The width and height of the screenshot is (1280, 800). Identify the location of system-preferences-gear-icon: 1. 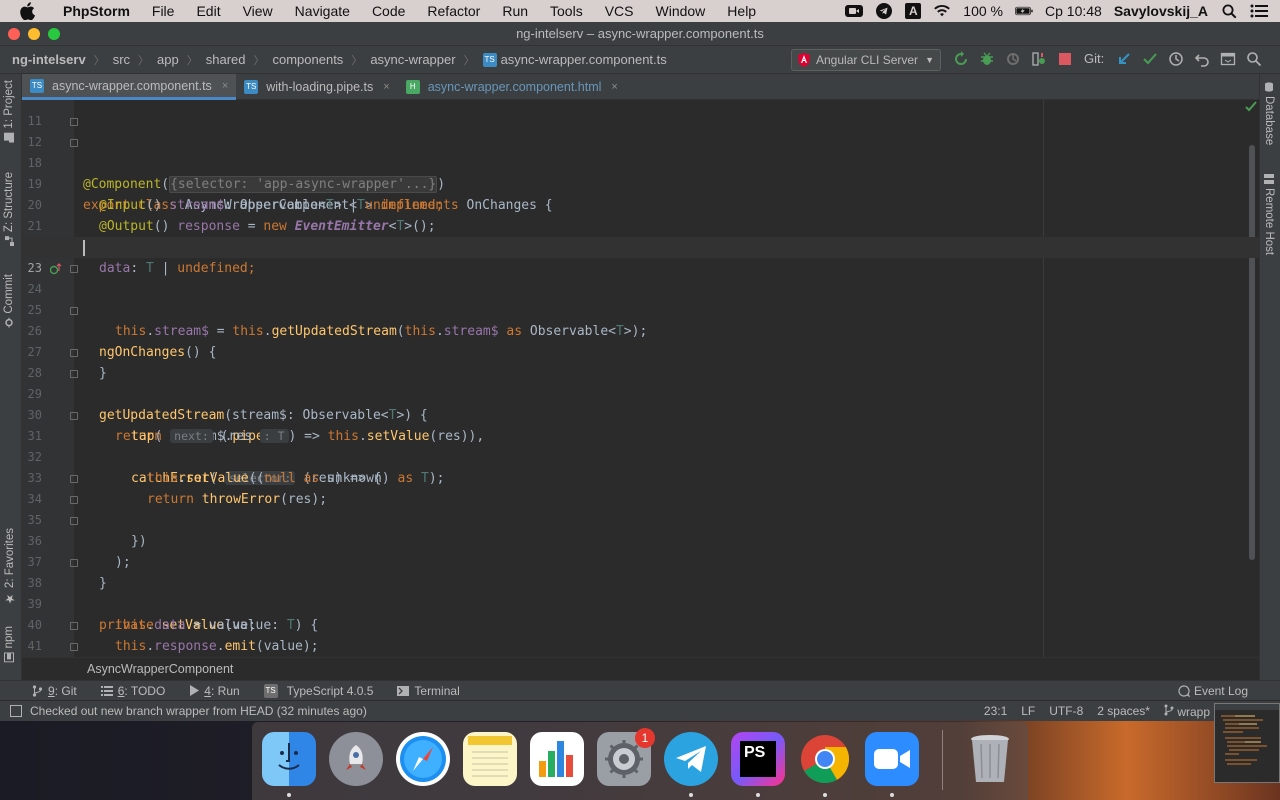
(626, 757).